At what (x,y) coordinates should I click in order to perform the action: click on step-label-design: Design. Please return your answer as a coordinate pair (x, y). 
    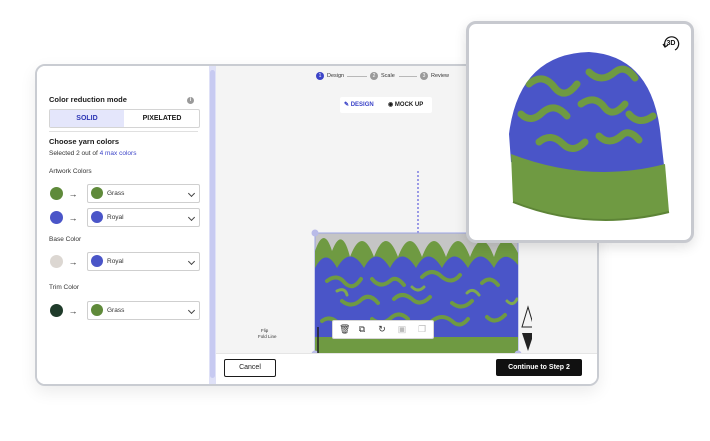
    Looking at the image, I should click on (335, 76).